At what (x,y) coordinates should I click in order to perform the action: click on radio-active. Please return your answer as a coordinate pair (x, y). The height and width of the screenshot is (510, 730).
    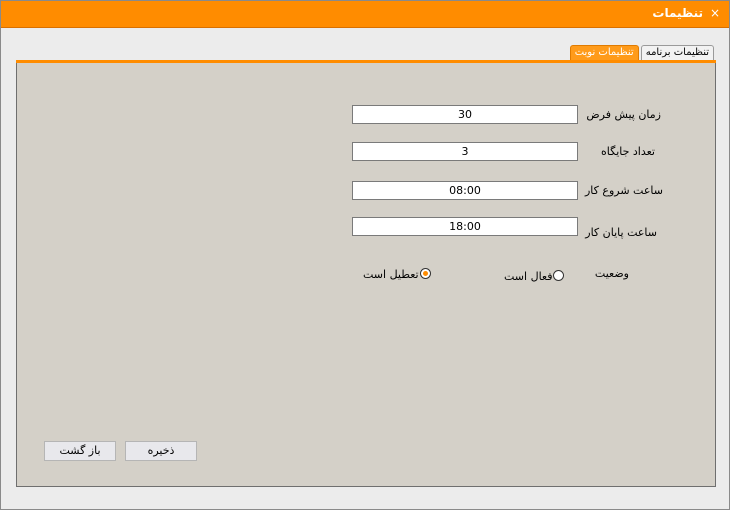
    Looking at the image, I should click on (558, 275).